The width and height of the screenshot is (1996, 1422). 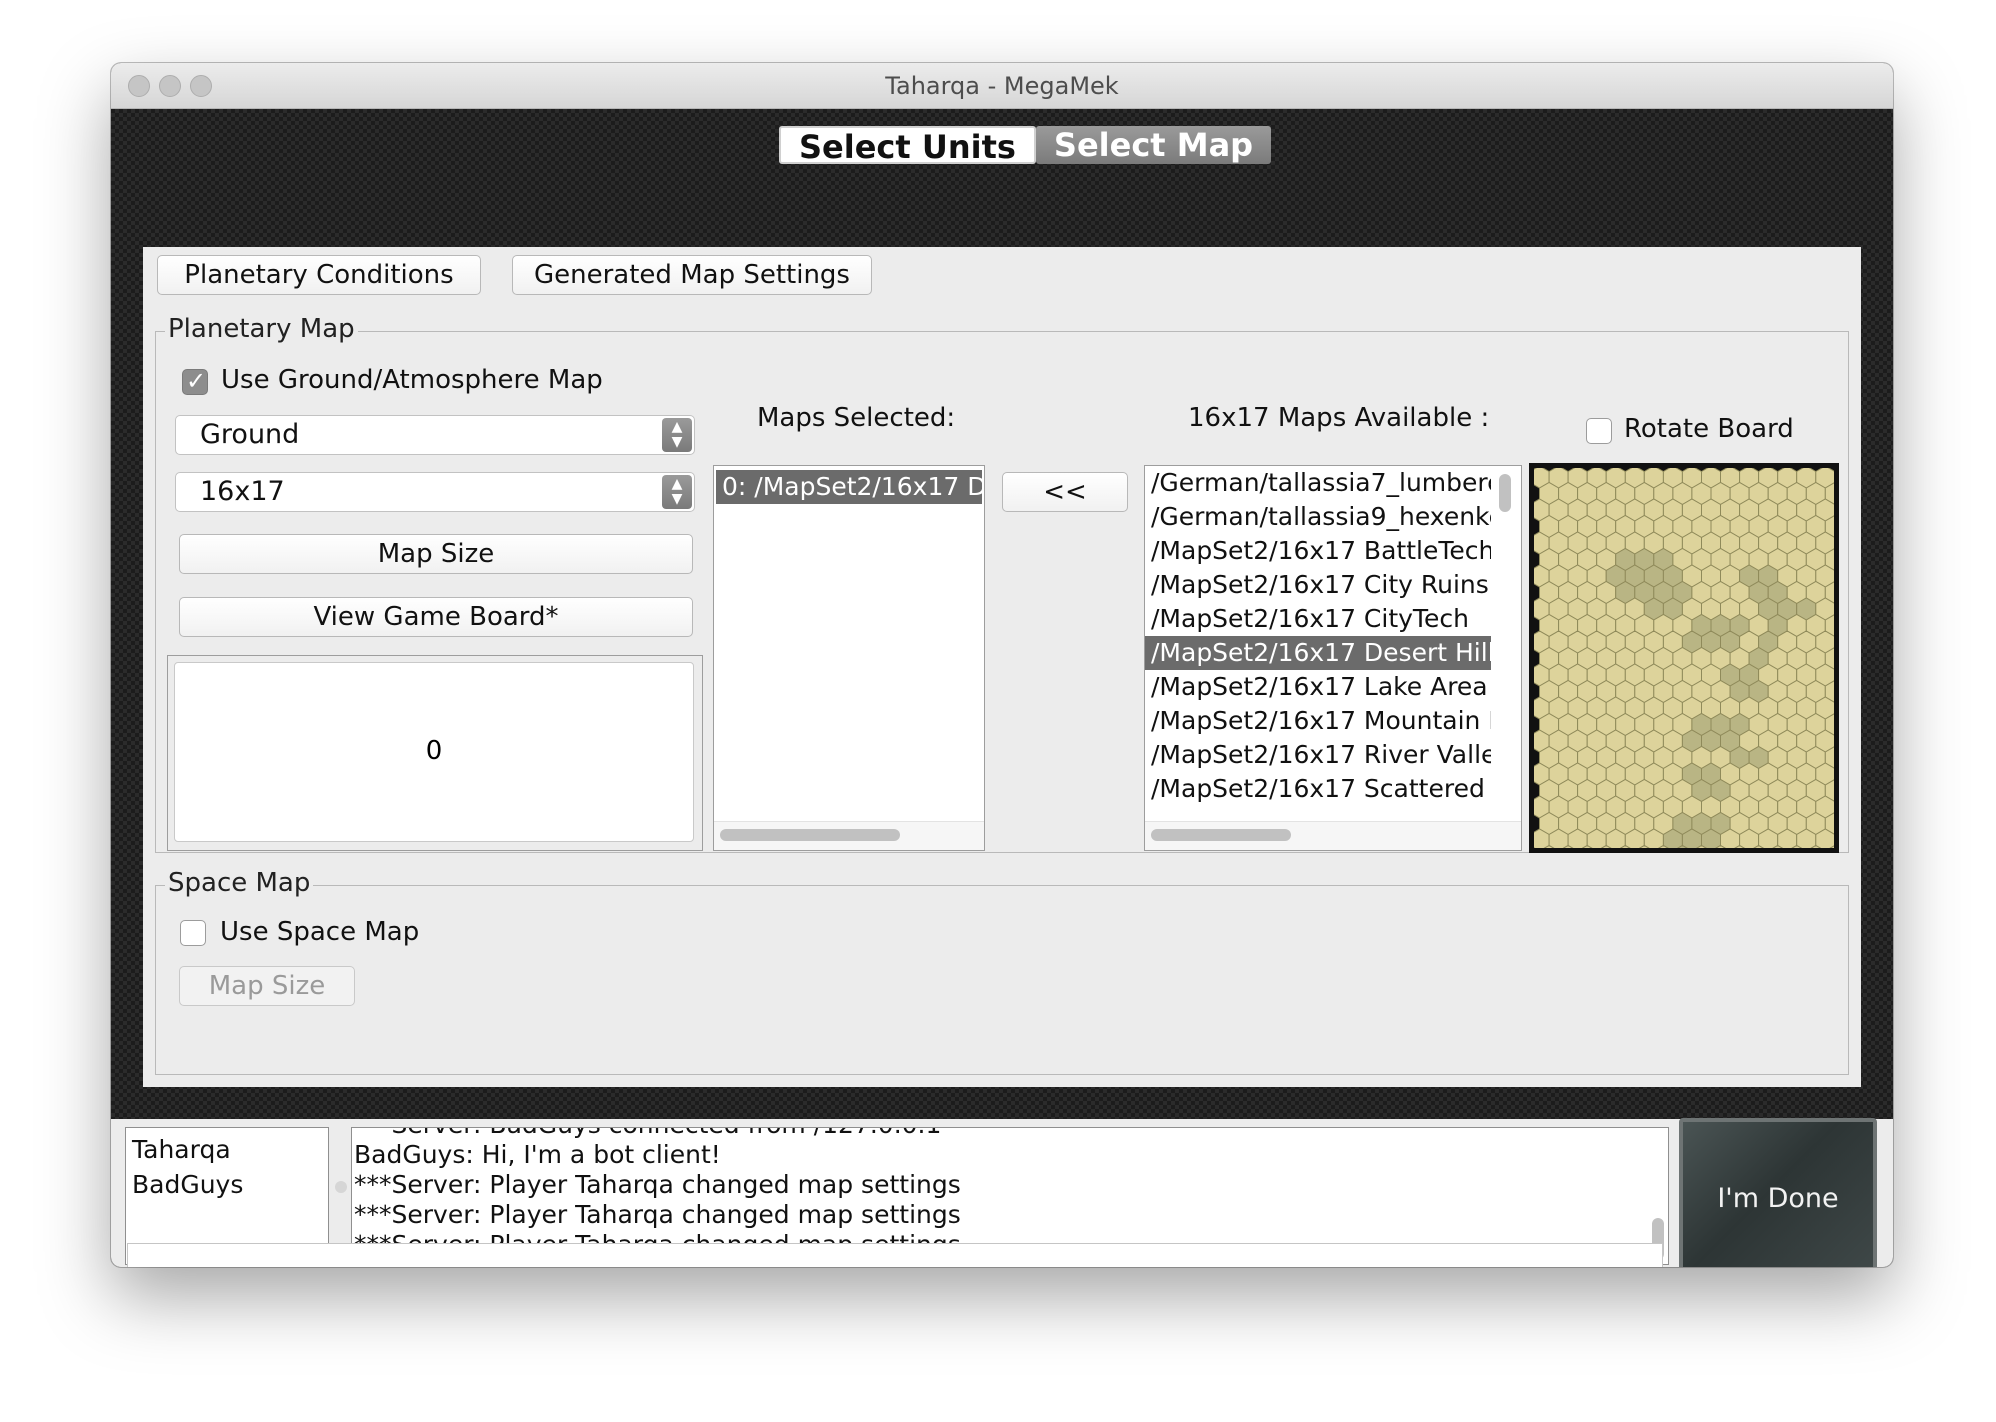 What do you see at coordinates (1709, 429) in the screenshot?
I see `rotate-board-label: Rotate Board` at bounding box center [1709, 429].